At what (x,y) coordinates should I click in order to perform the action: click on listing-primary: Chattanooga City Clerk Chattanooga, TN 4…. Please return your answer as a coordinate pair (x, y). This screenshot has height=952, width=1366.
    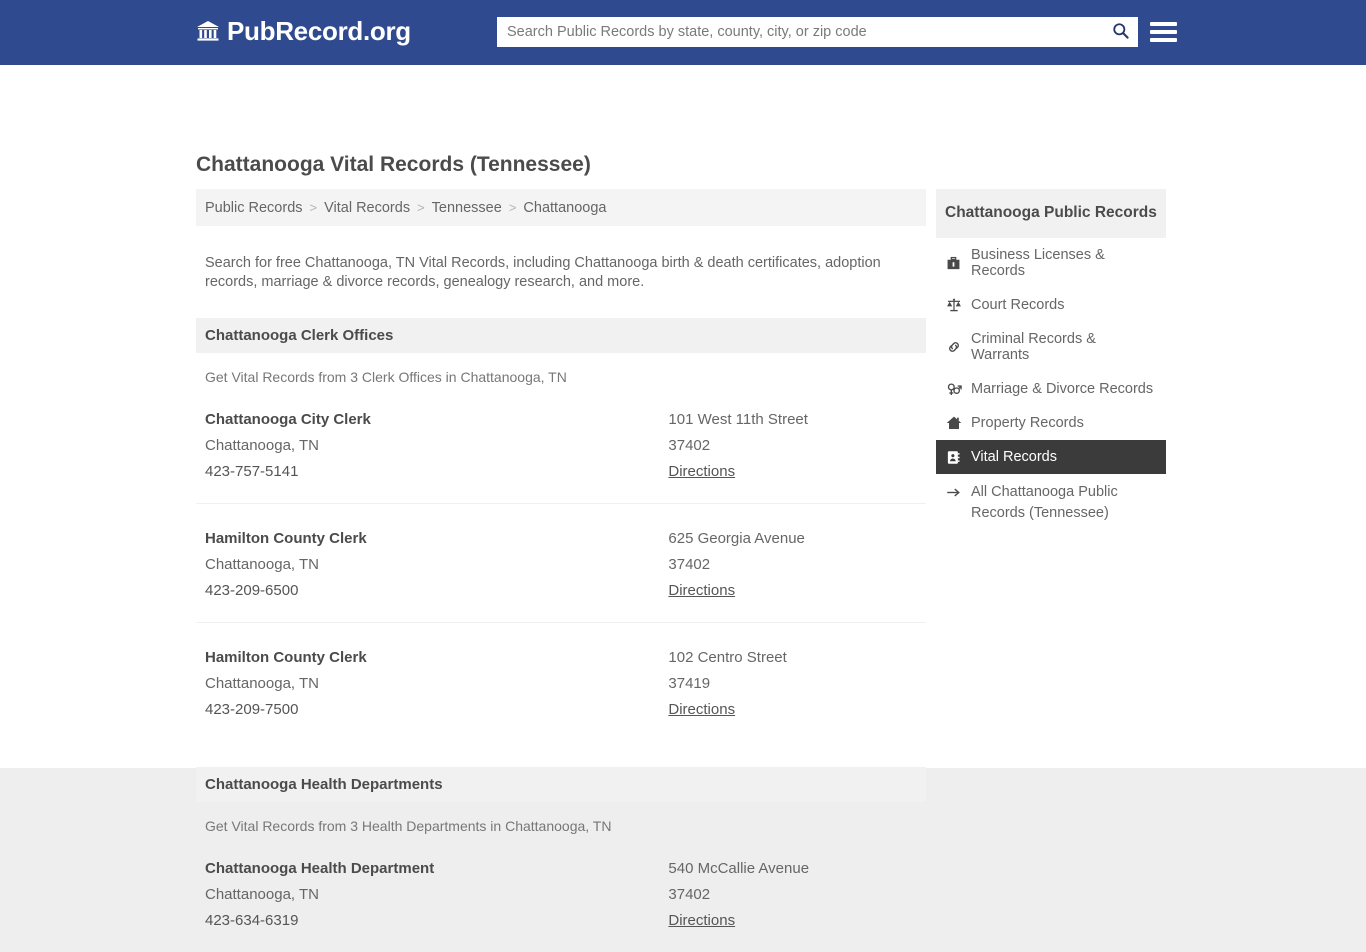
    Looking at the image, I should click on (436, 446).